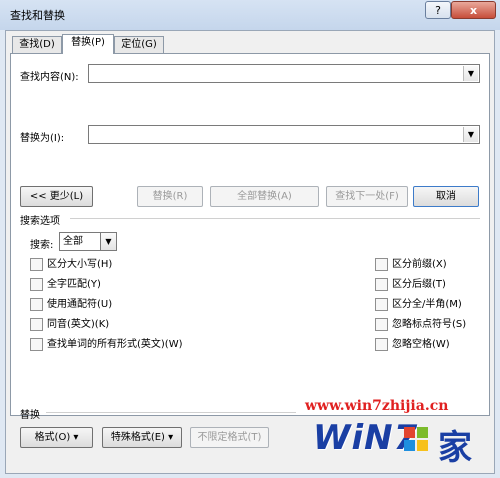 The image size is (500, 478). Describe the element at coordinates (419, 284) in the screenshot. I see `checkbox-label: 区分后缀(T)` at that location.